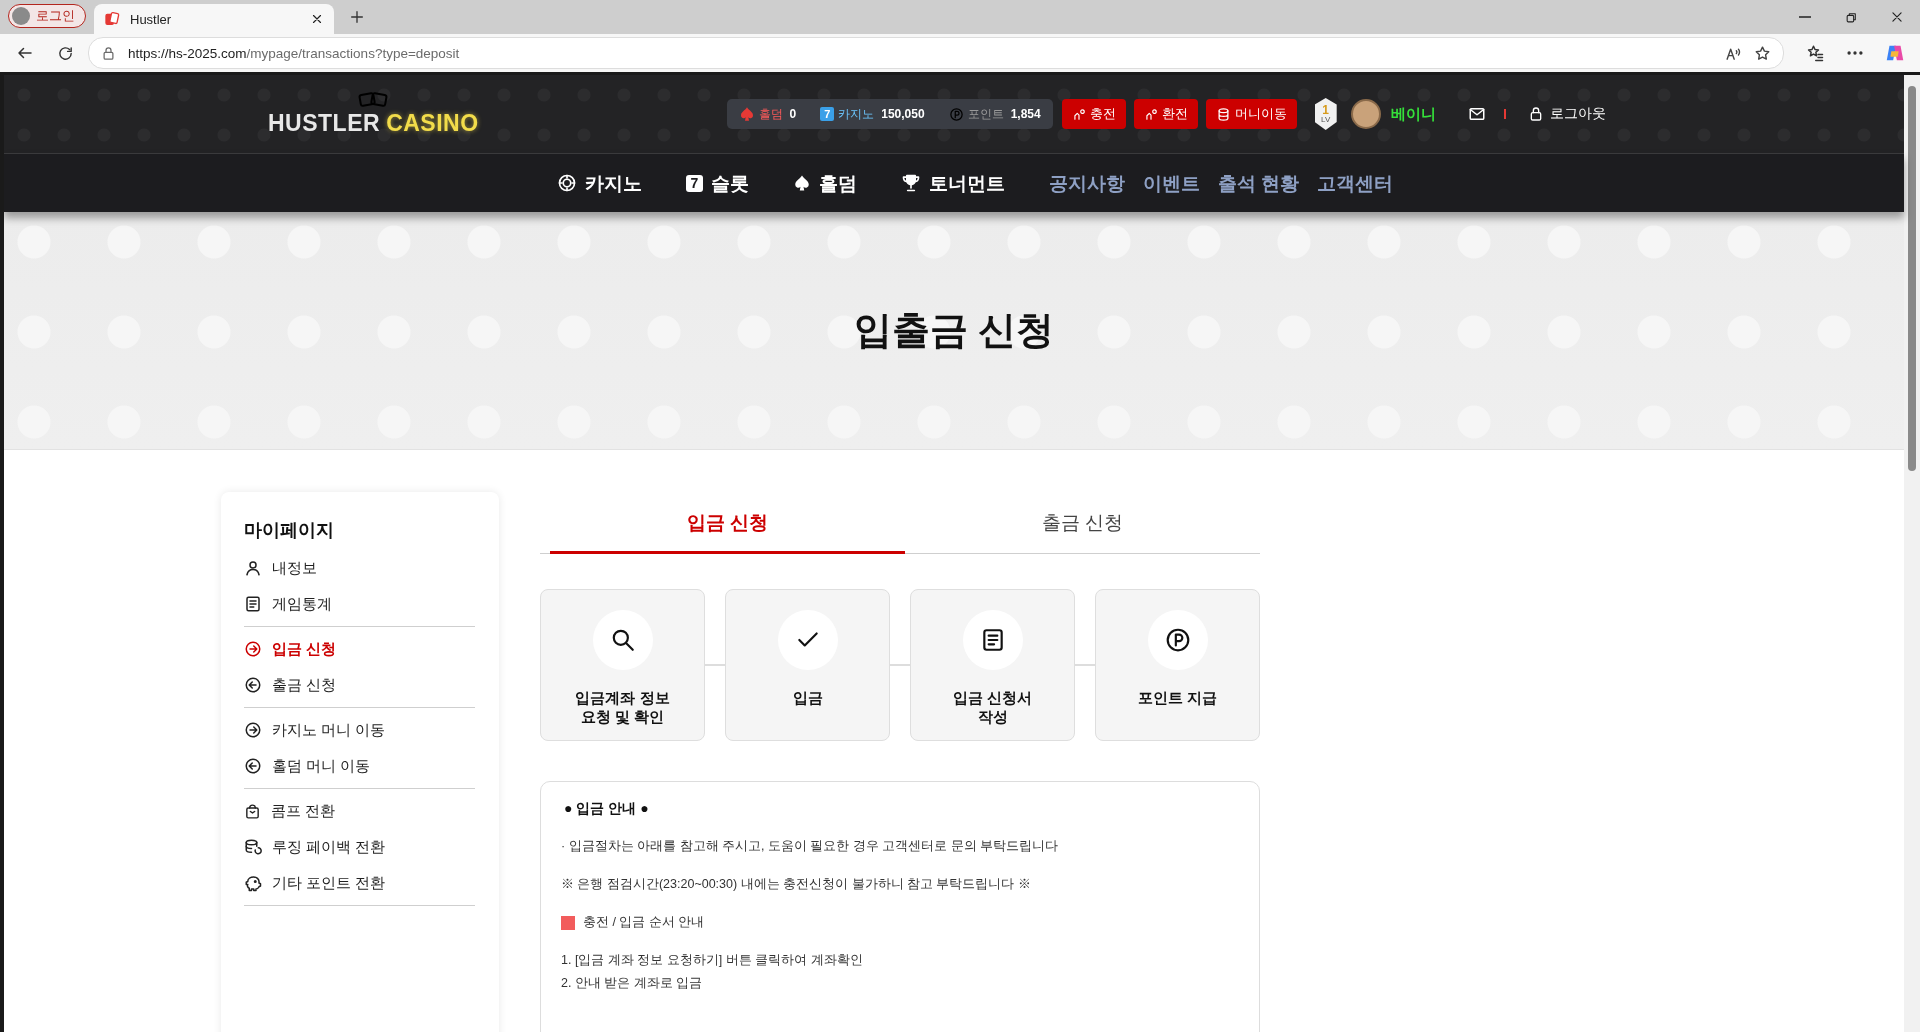 The height and width of the screenshot is (1032, 1920). I want to click on coin-stack-icon, so click(1223, 114).